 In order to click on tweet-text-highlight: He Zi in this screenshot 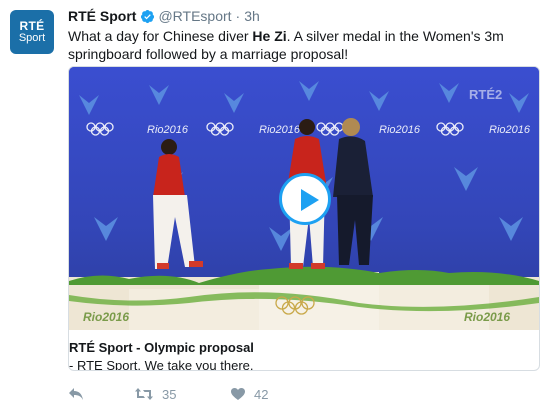, I will do `click(269, 36)`.